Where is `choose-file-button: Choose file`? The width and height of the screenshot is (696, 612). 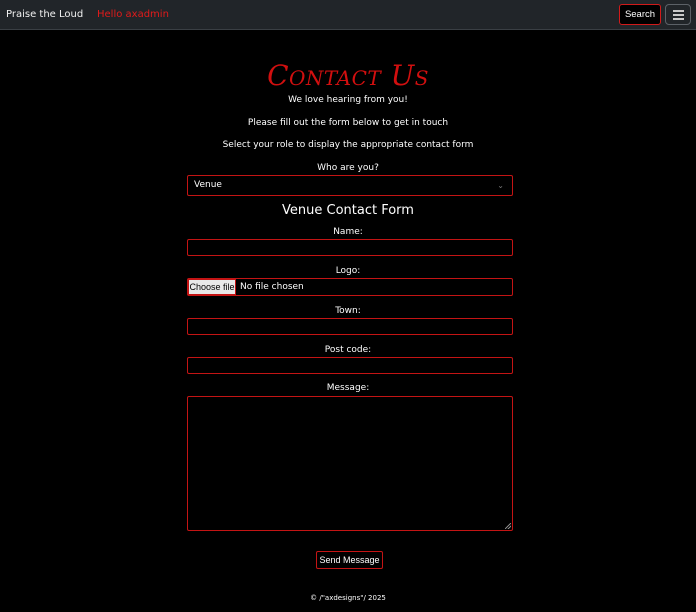
choose-file-button: Choose file is located at coordinates (212, 287).